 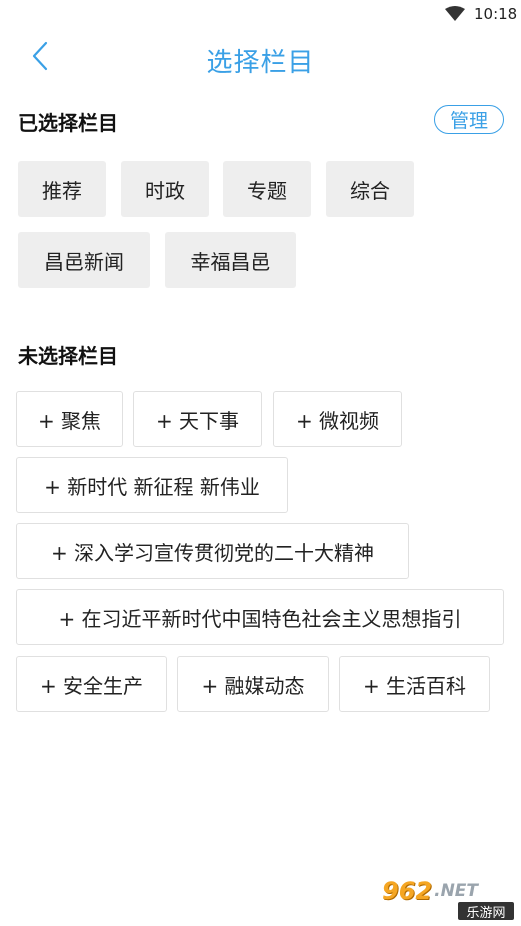 What do you see at coordinates (260, 617) in the screenshot?
I see `unselected-channel-chip: + 在习近平新时代中国特色社会主义思想指引` at bounding box center [260, 617].